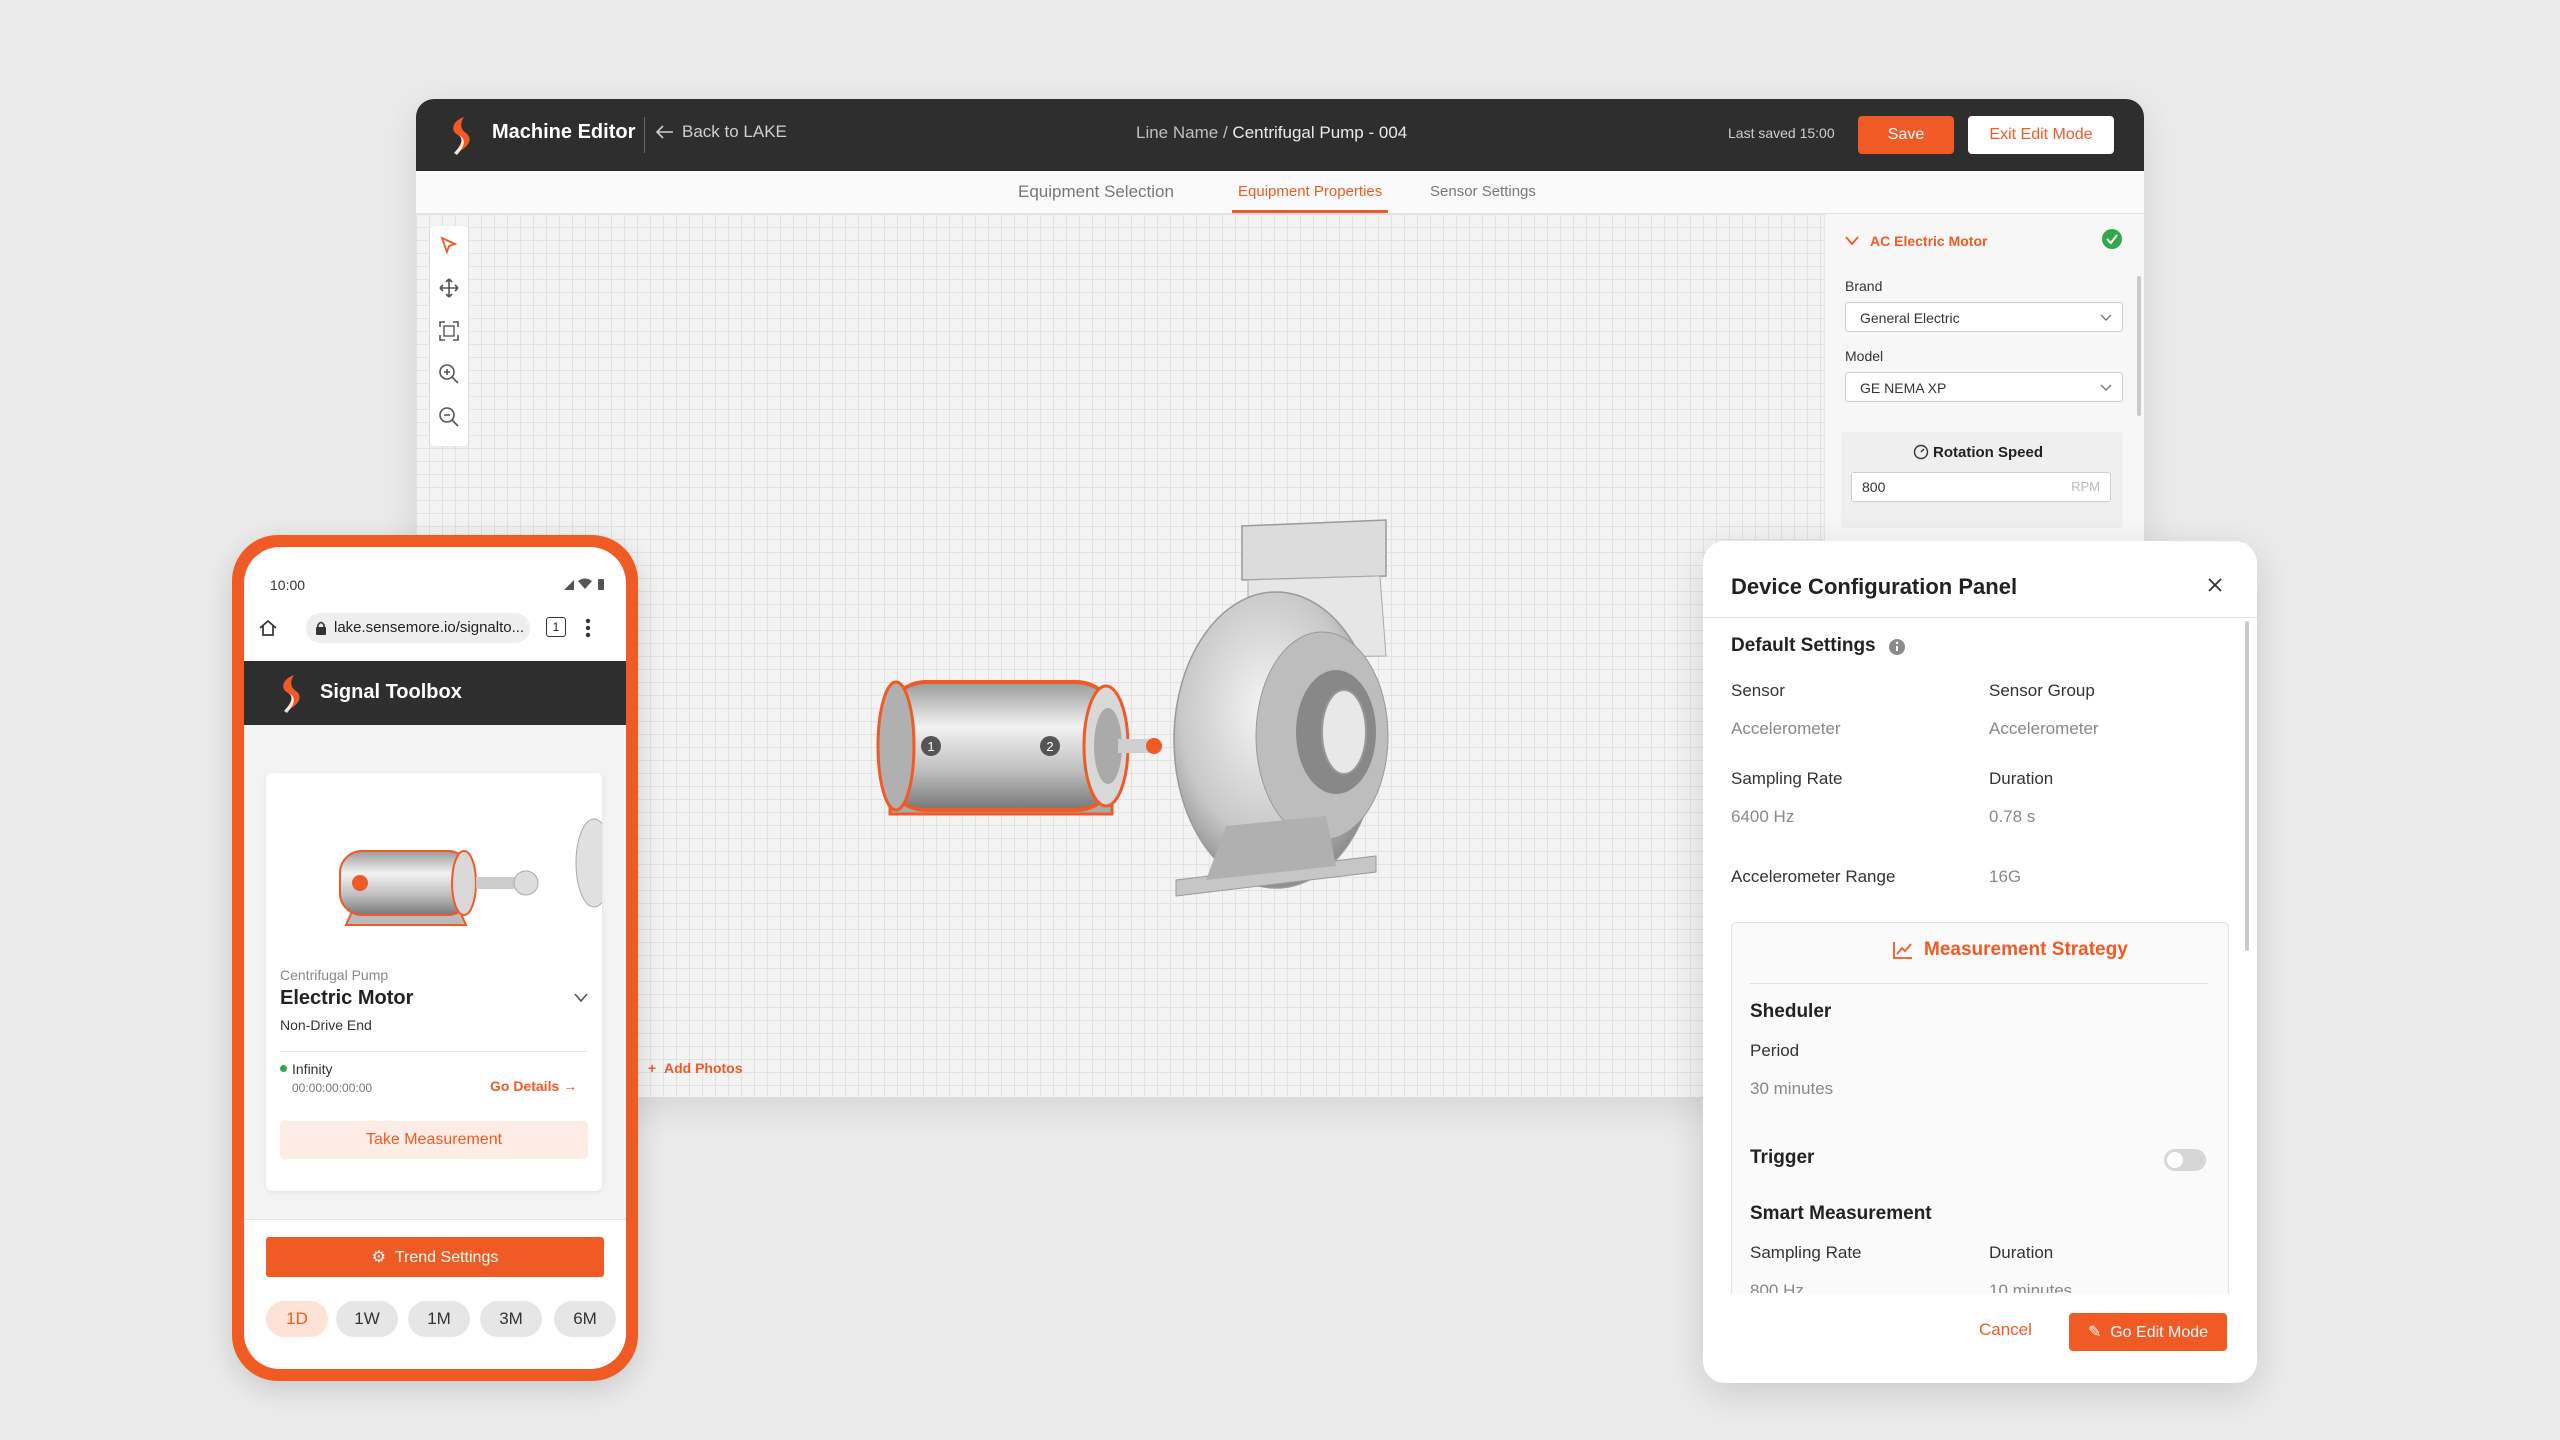  What do you see at coordinates (2099, 1332) in the screenshot?
I see `pencil-icon: ✎` at bounding box center [2099, 1332].